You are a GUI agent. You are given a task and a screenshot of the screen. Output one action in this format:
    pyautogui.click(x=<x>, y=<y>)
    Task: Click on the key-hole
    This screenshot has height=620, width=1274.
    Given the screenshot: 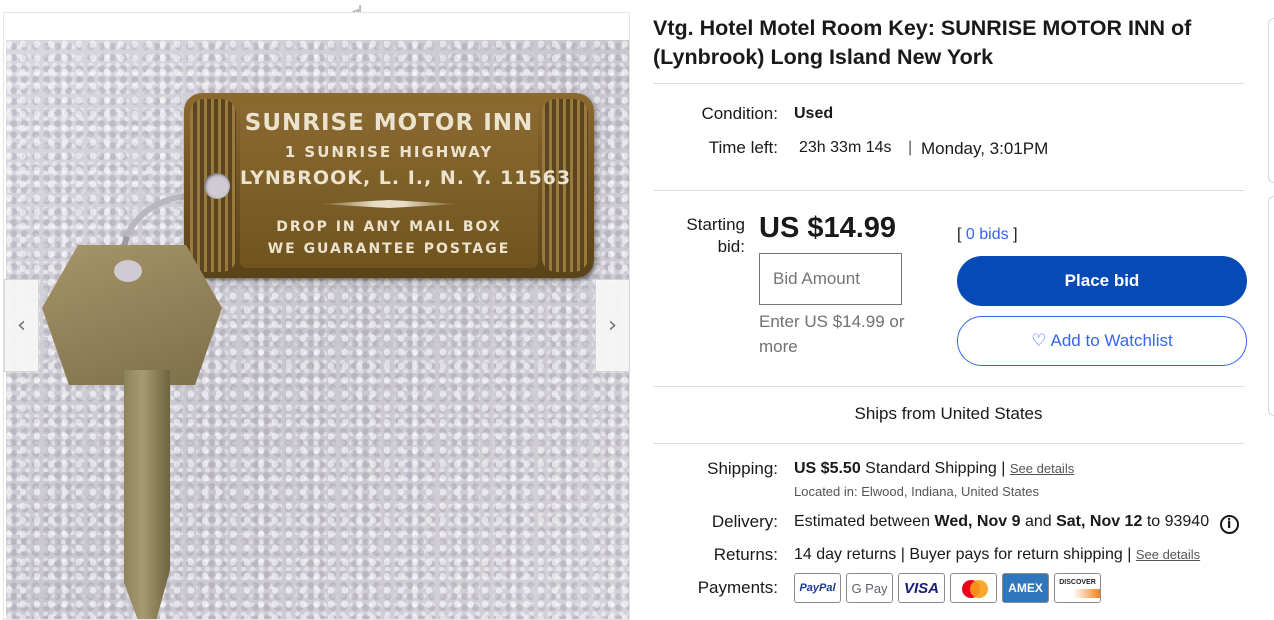 What is the action you would take?
    pyautogui.click(x=128, y=271)
    